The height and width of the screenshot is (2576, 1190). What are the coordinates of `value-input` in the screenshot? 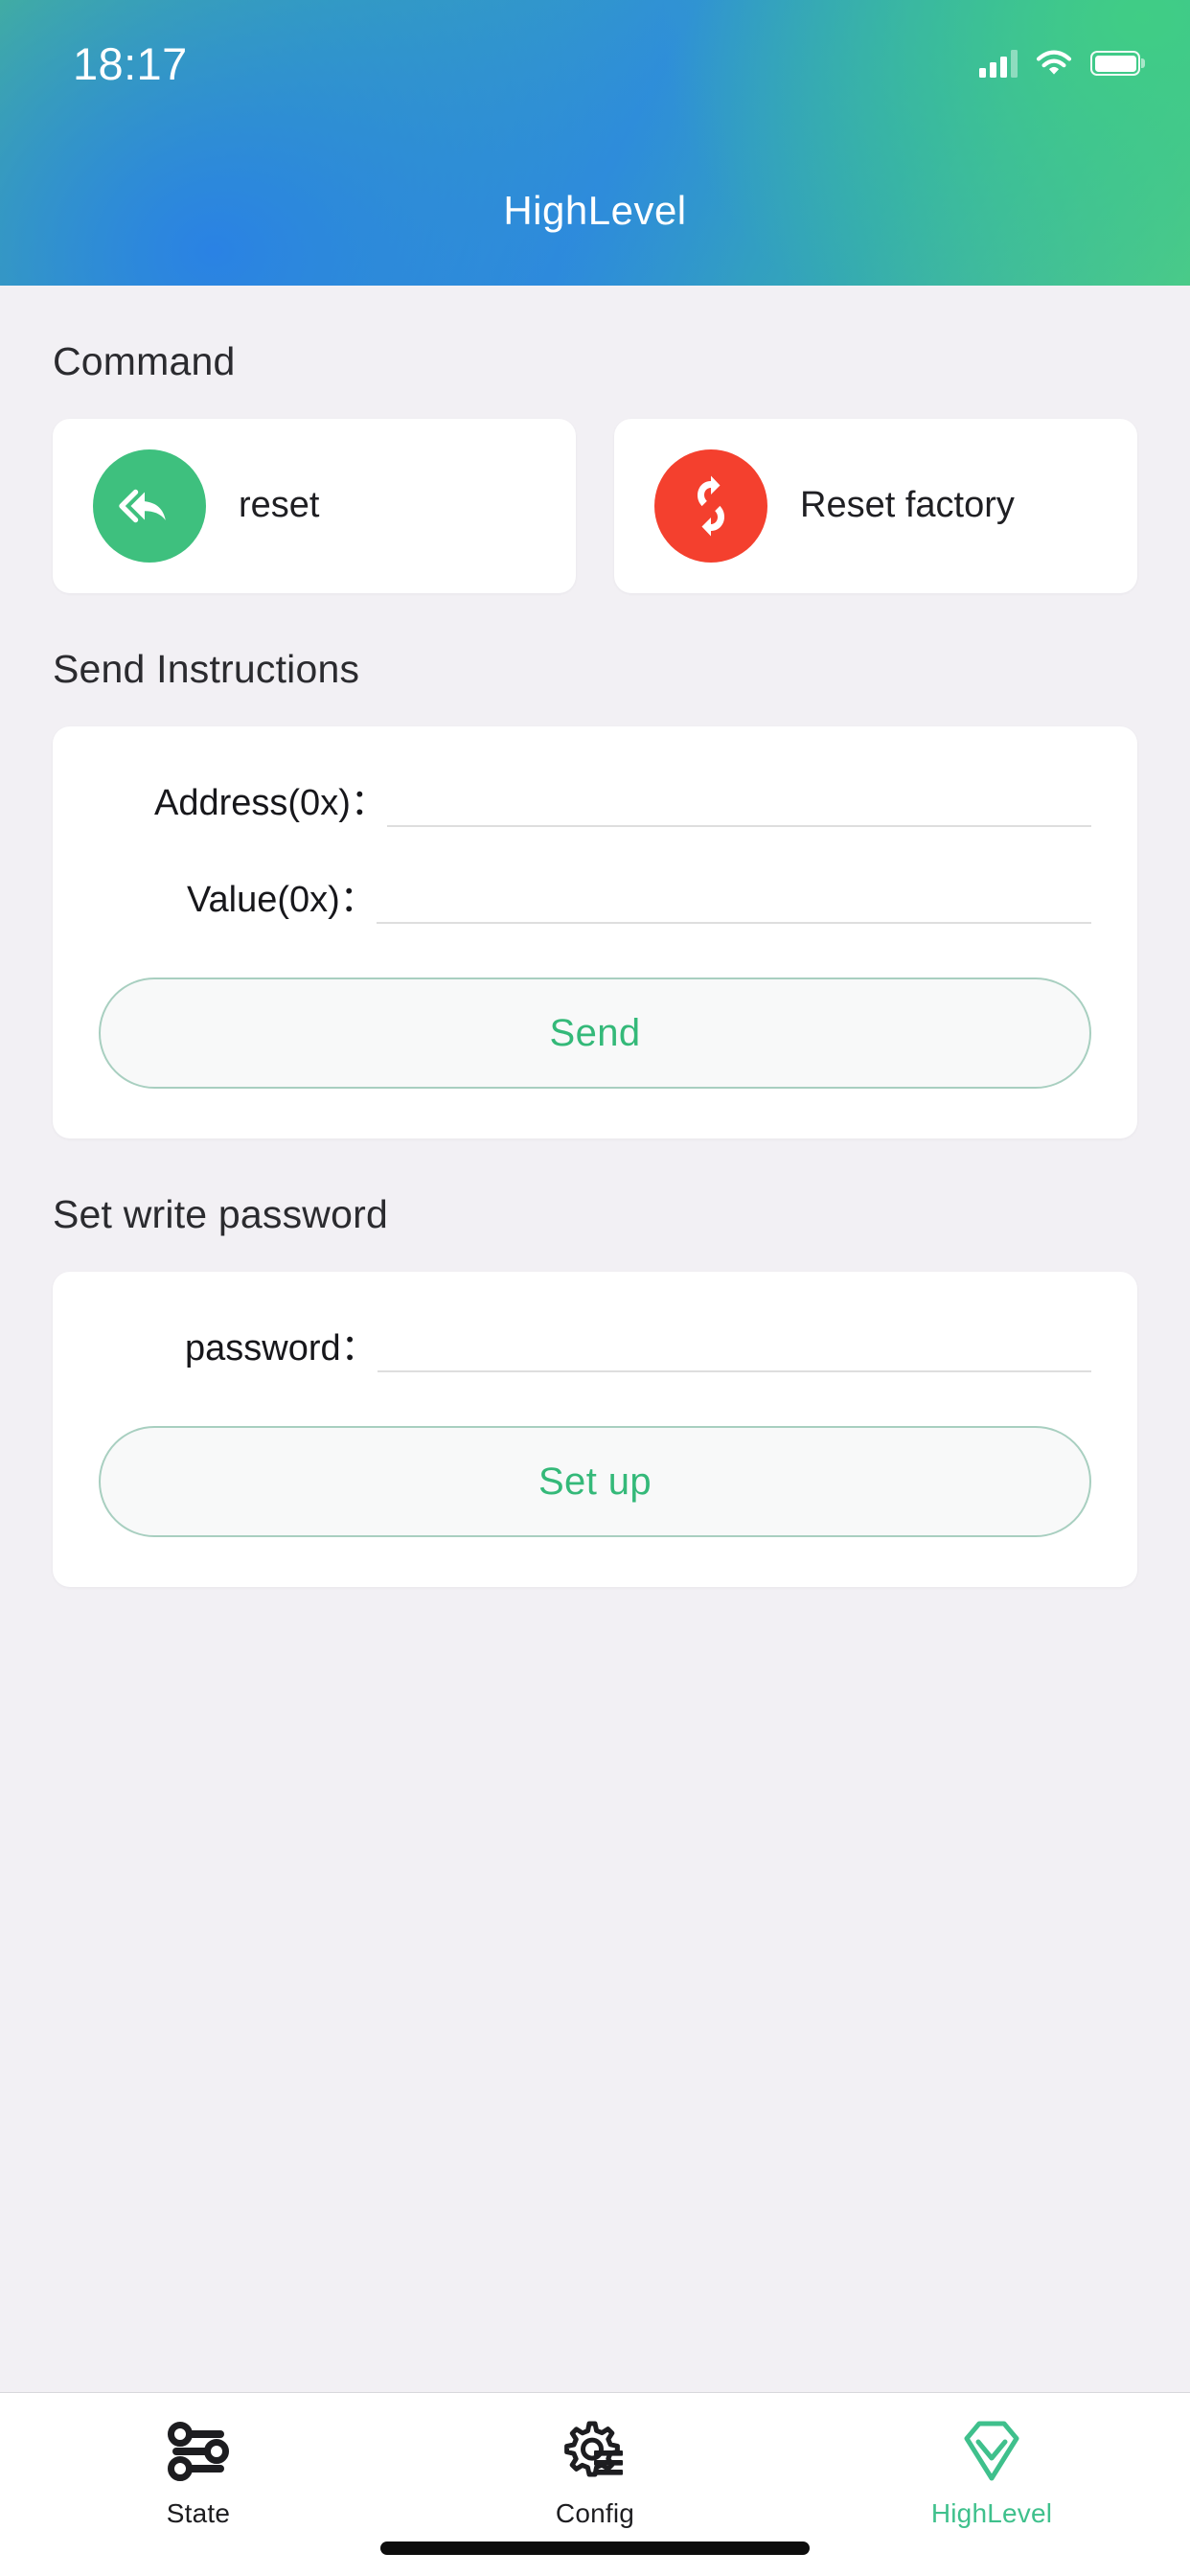 It's located at (733, 900).